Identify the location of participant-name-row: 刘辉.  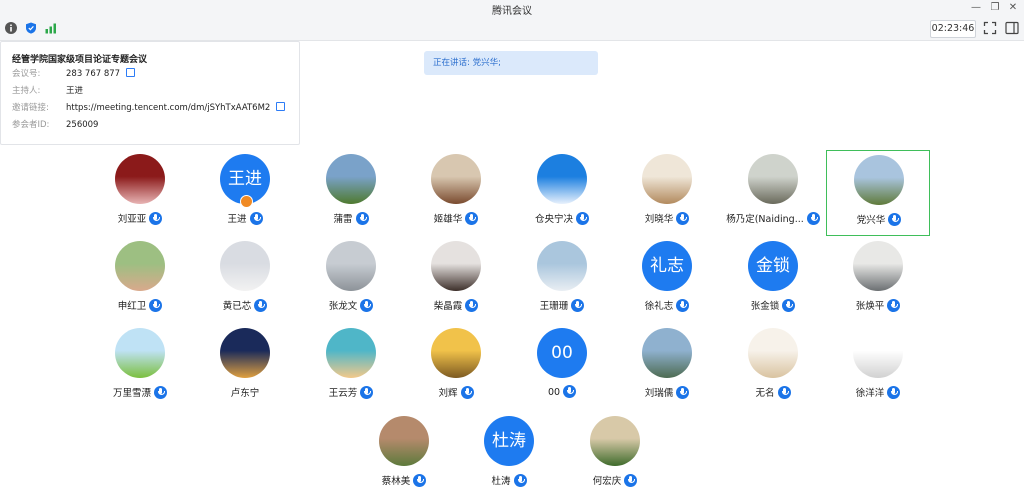
(456, 392).